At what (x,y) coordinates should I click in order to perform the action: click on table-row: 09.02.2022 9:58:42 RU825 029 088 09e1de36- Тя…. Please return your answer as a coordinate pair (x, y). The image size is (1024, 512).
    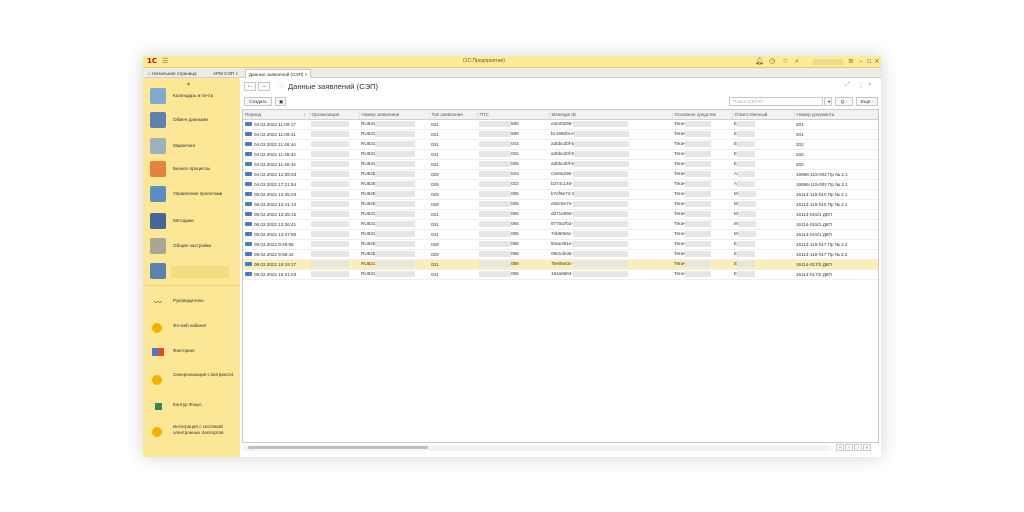
    Looking at the image, I should click on (560, 254).